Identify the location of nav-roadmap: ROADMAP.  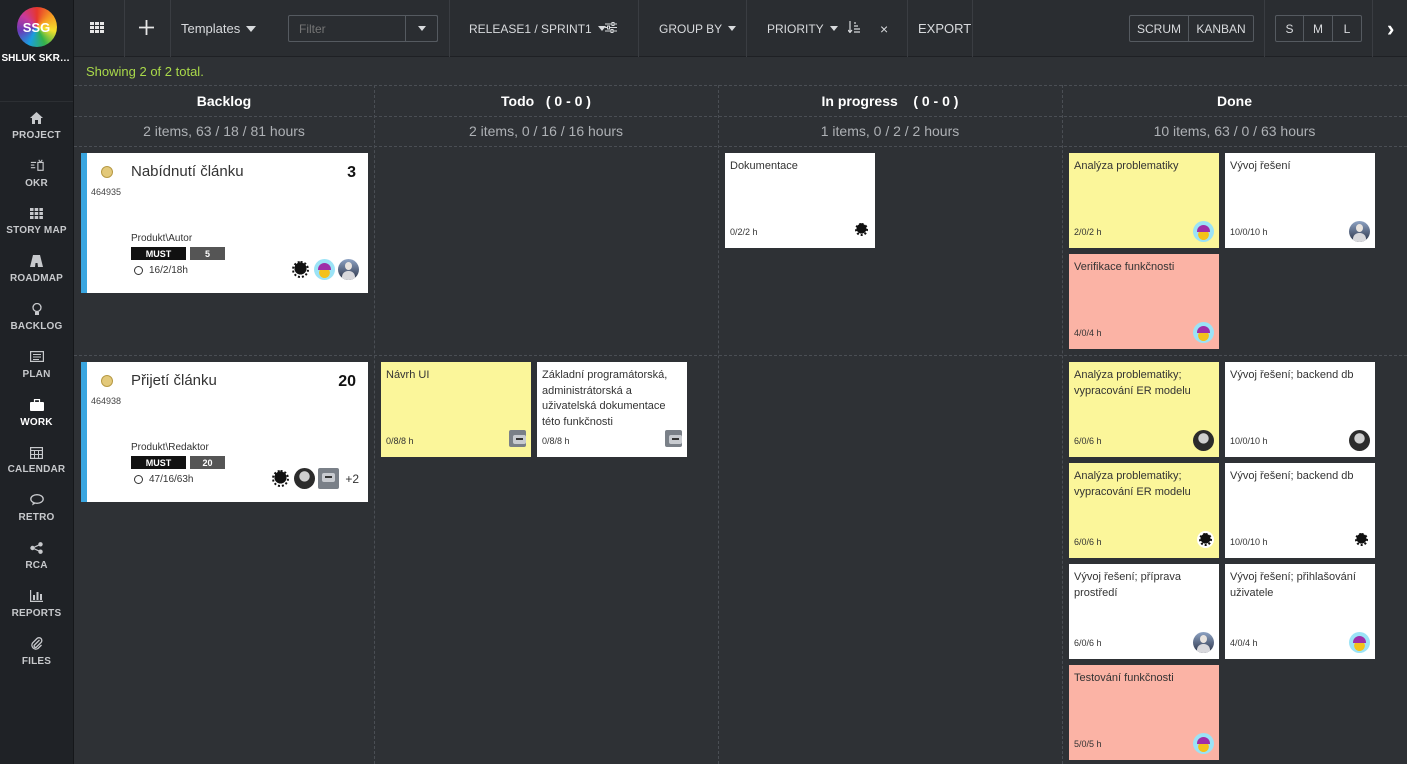
(36, 269).